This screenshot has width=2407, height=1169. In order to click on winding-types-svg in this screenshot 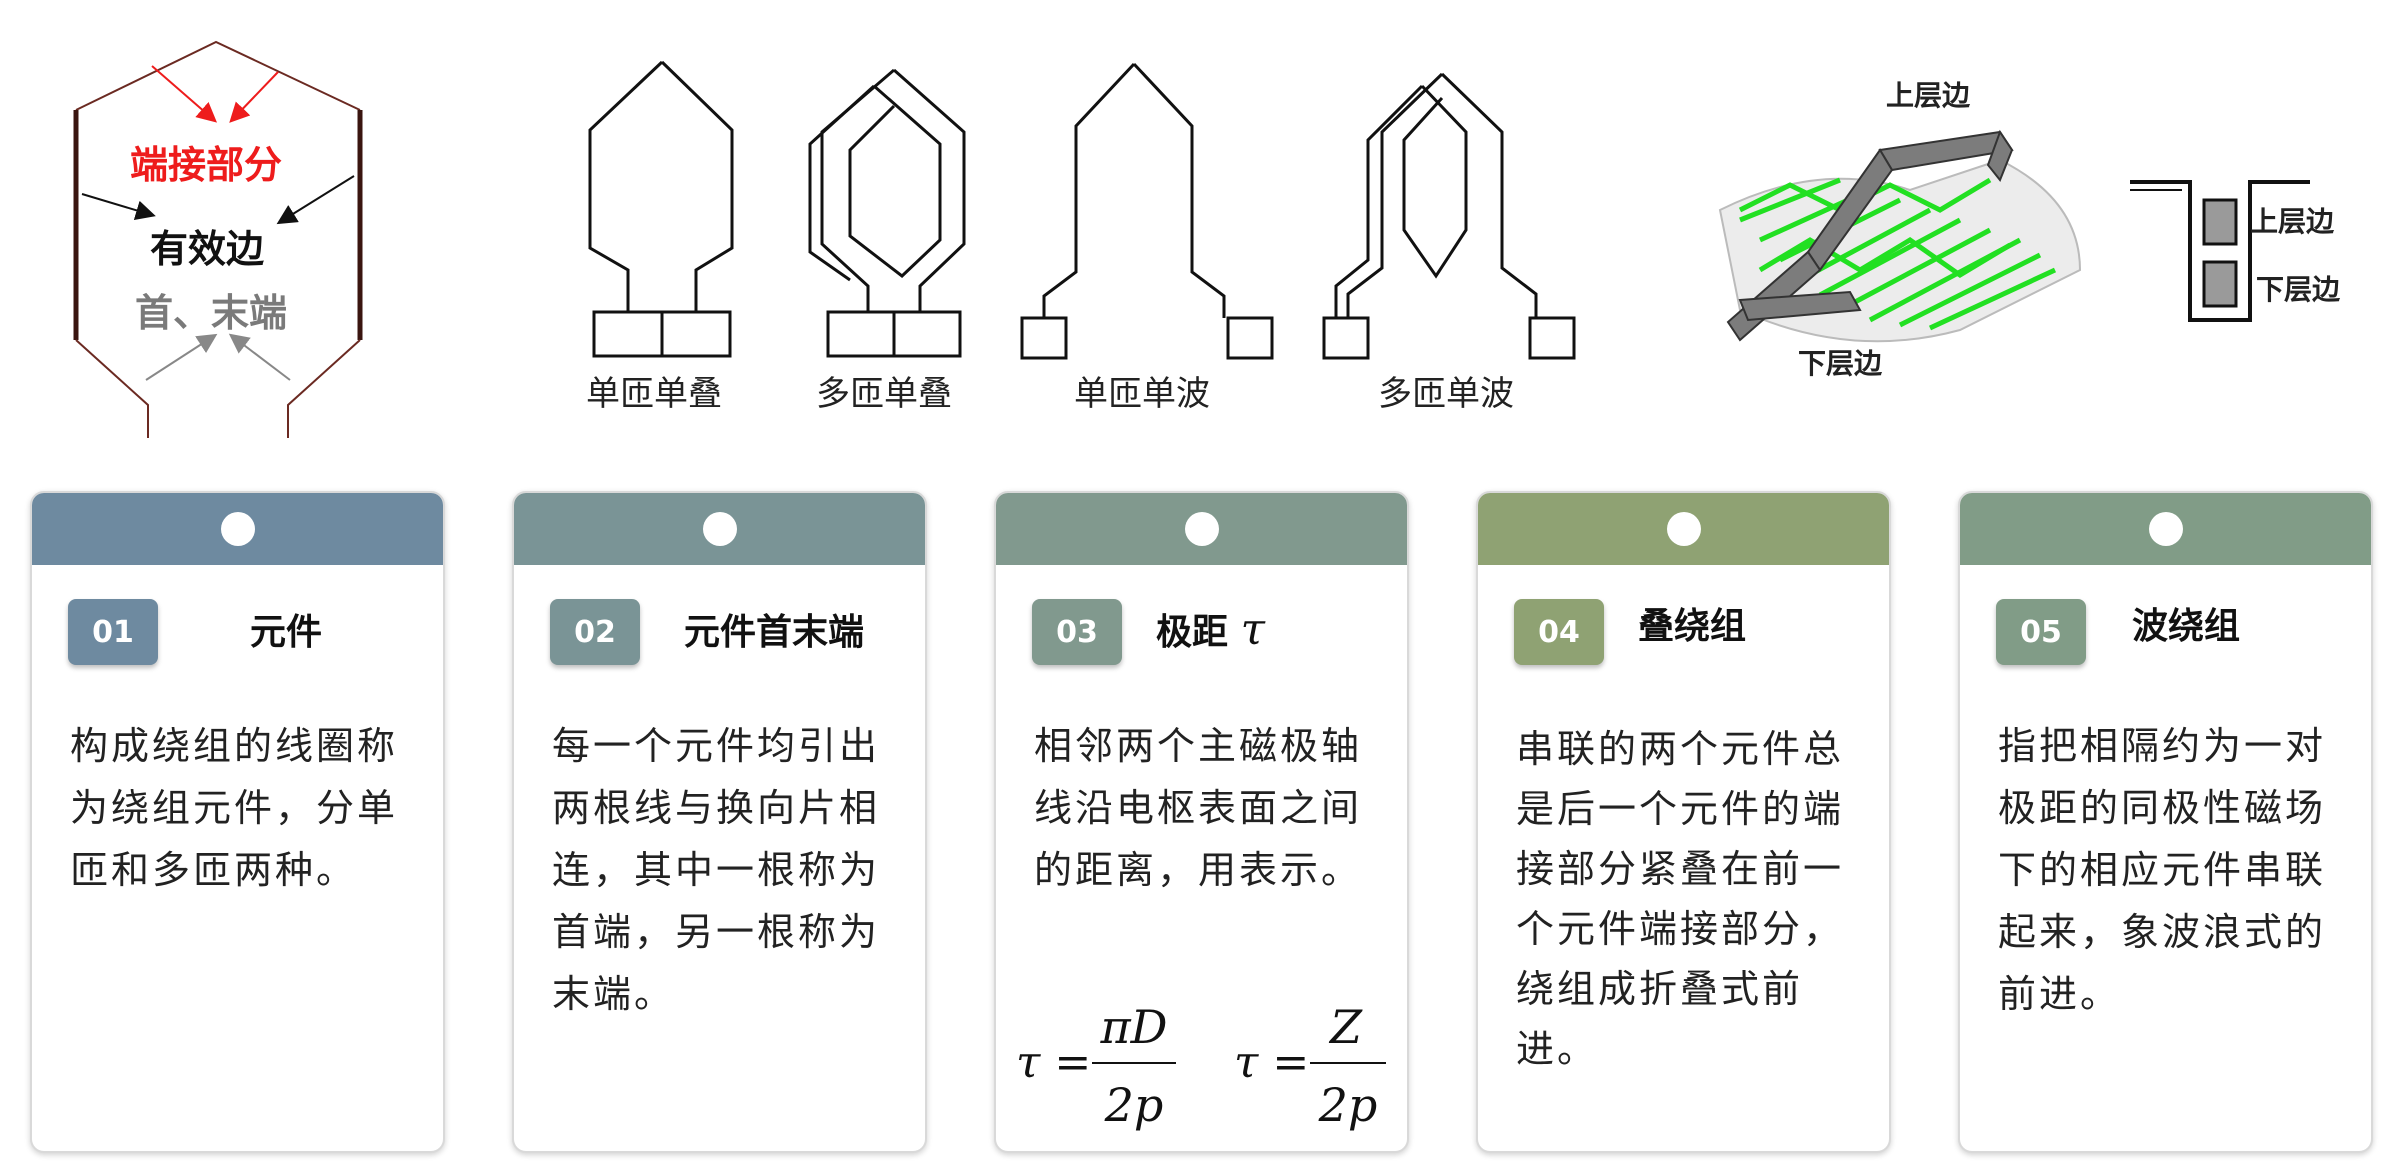, I will do `click(1082, 210)`.